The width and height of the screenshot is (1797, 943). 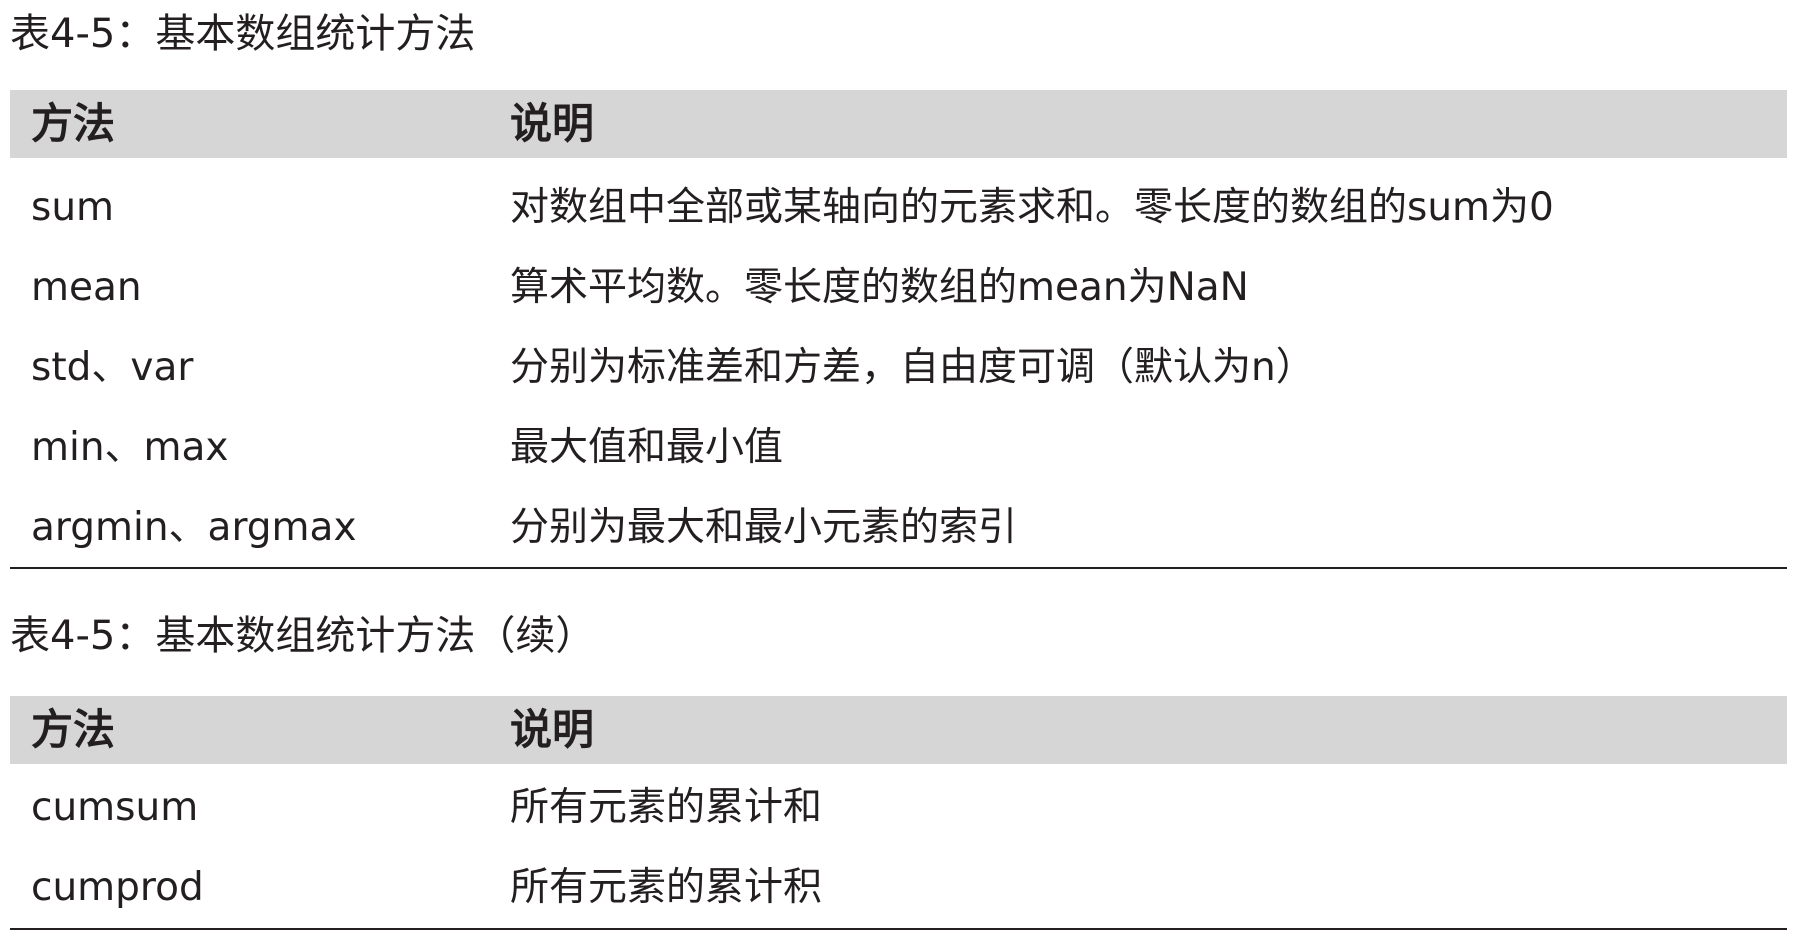 What do you see at coordinates (303, 636) in the screenshot?
I see `table-caption: 表4-5：基本数组统计方法（续）` at bounding box center [303, 636].